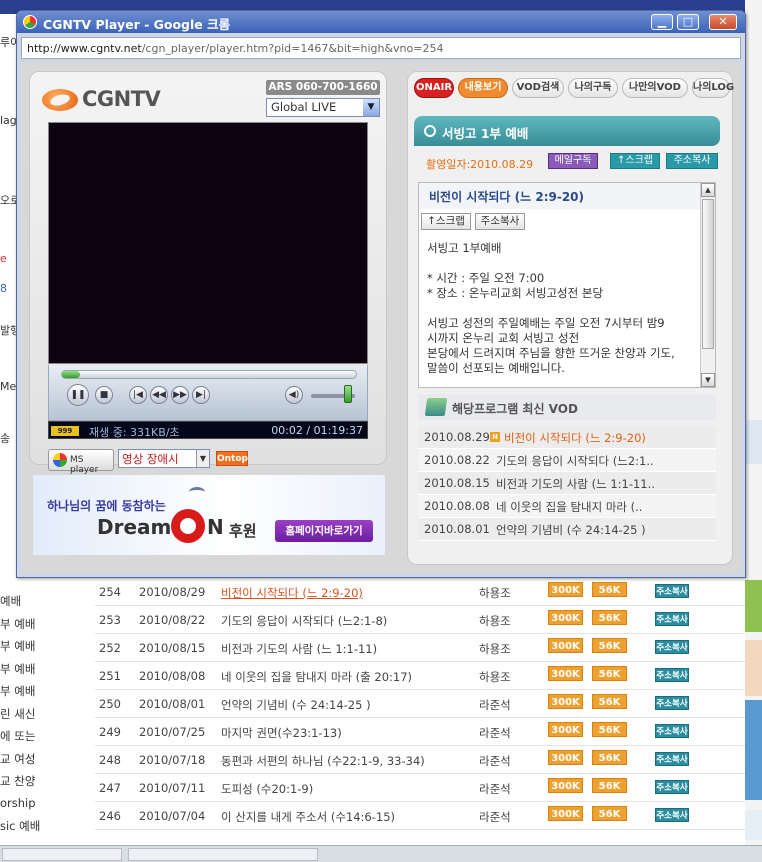  Describe the element at coordinates (172, 760) in the screenshot. I see `row-date: 2010/07/18` at that location.